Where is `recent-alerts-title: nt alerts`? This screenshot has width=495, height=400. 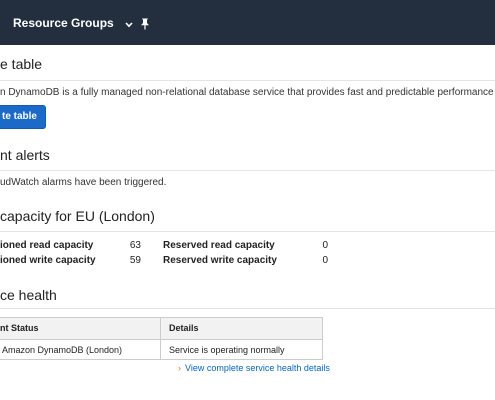 recent-alerts-title: nt alerts is located at coordinates (25, 155).